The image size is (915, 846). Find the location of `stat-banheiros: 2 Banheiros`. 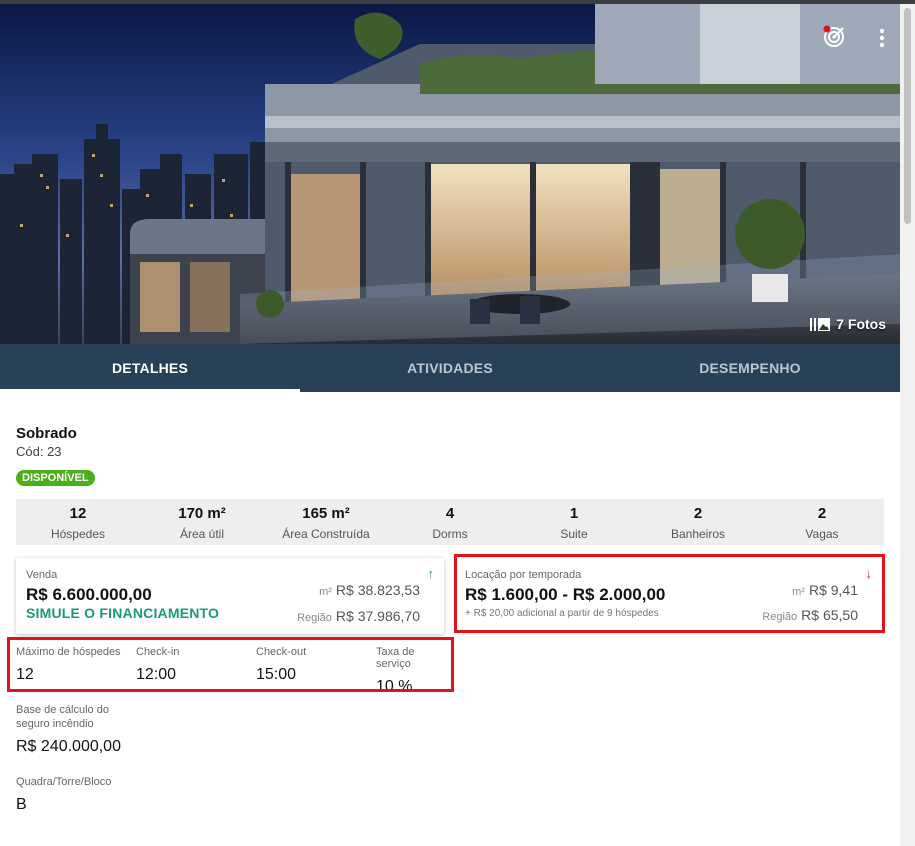

stat-banheiros: 2 Banheiros is located at coordinates (698, 522).